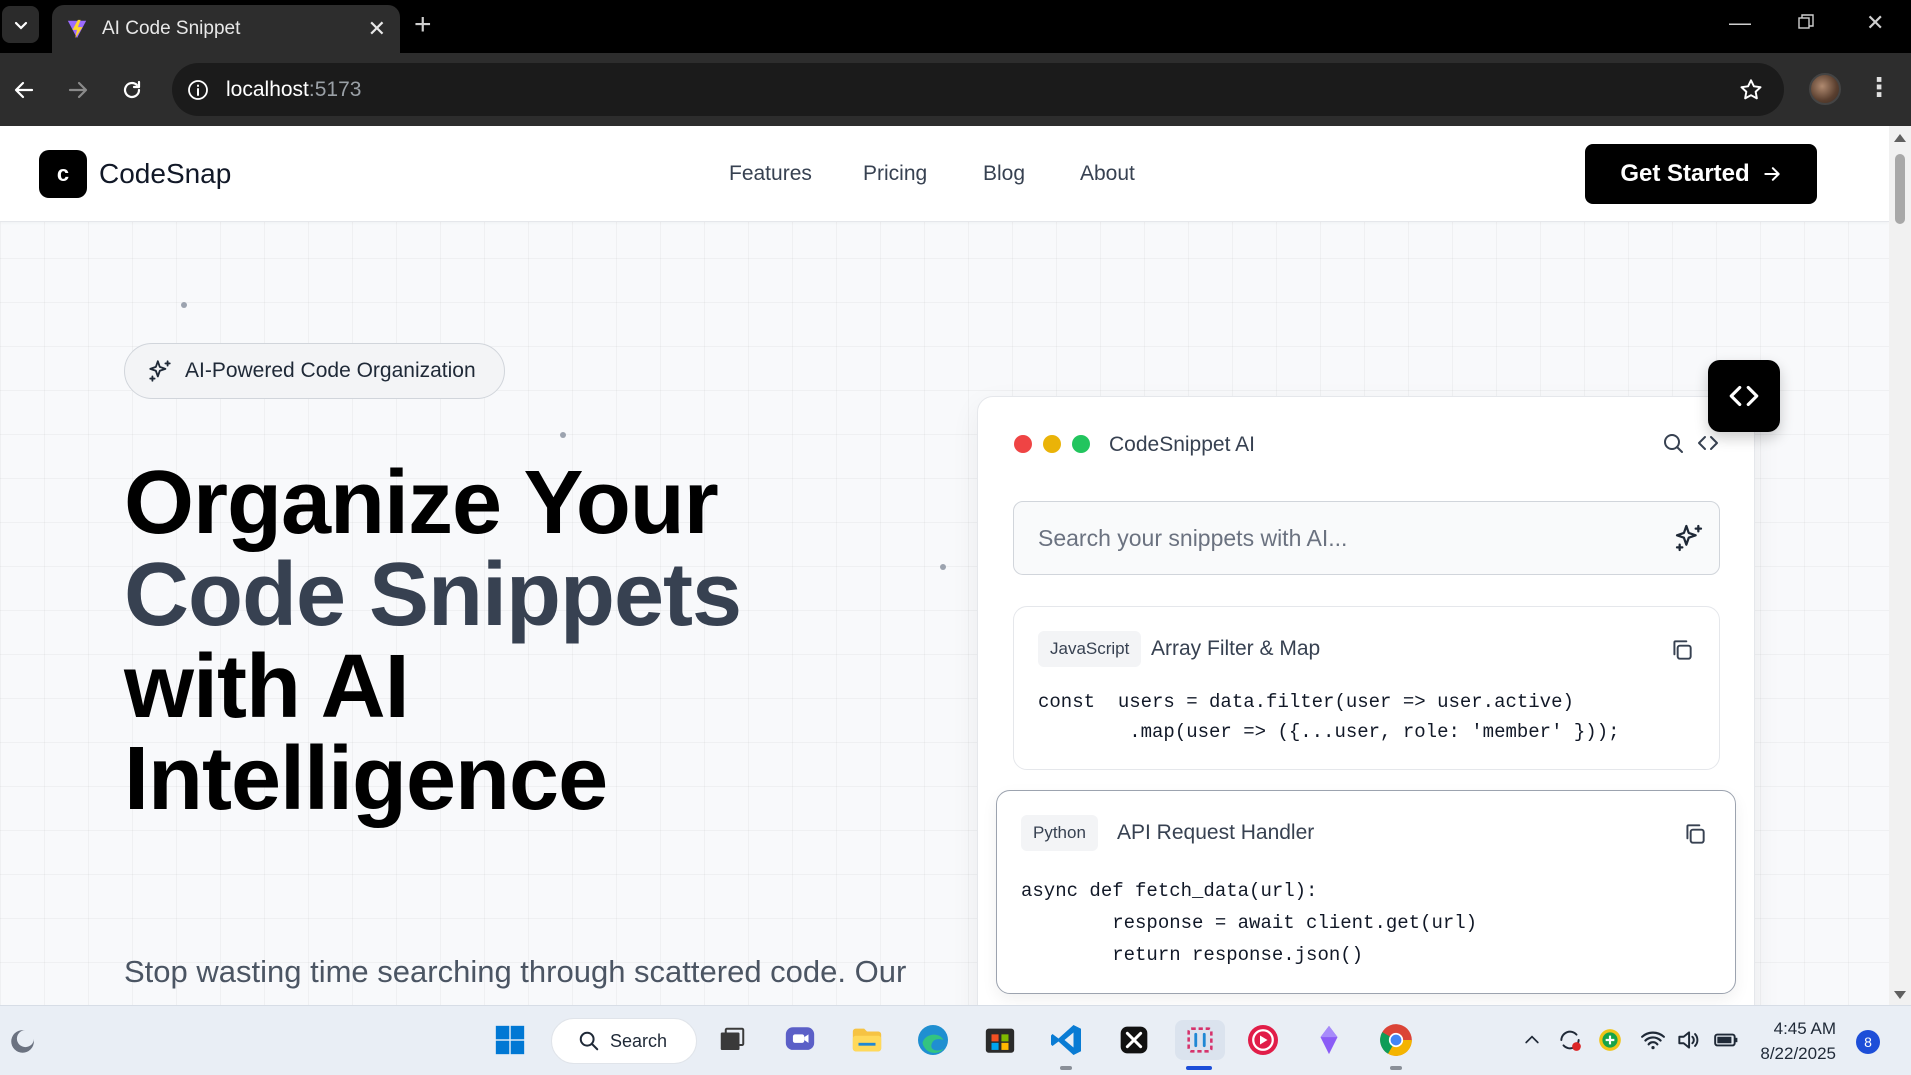 The width and height of the screenshot is (1911, 1075). What do you see at coordinates (800, 1040) in the screenshot?
I see `chat-app-icon` at bounding box center [800, 1040].